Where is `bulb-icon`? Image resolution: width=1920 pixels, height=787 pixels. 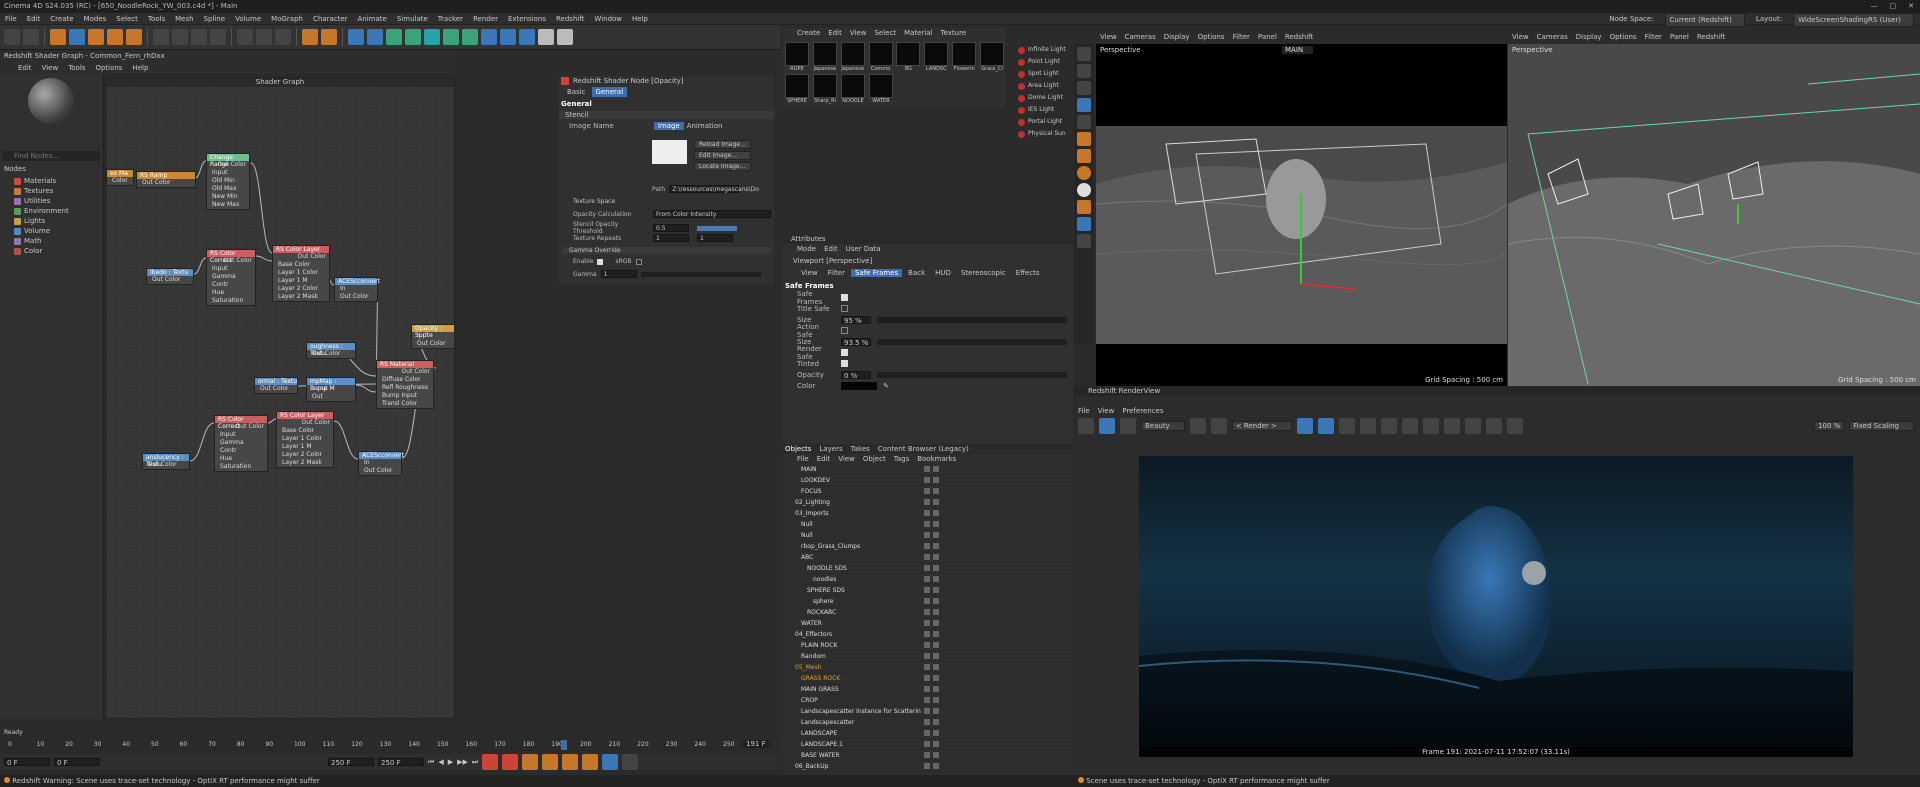 bulb-icon is located at coordinates (565, 37).